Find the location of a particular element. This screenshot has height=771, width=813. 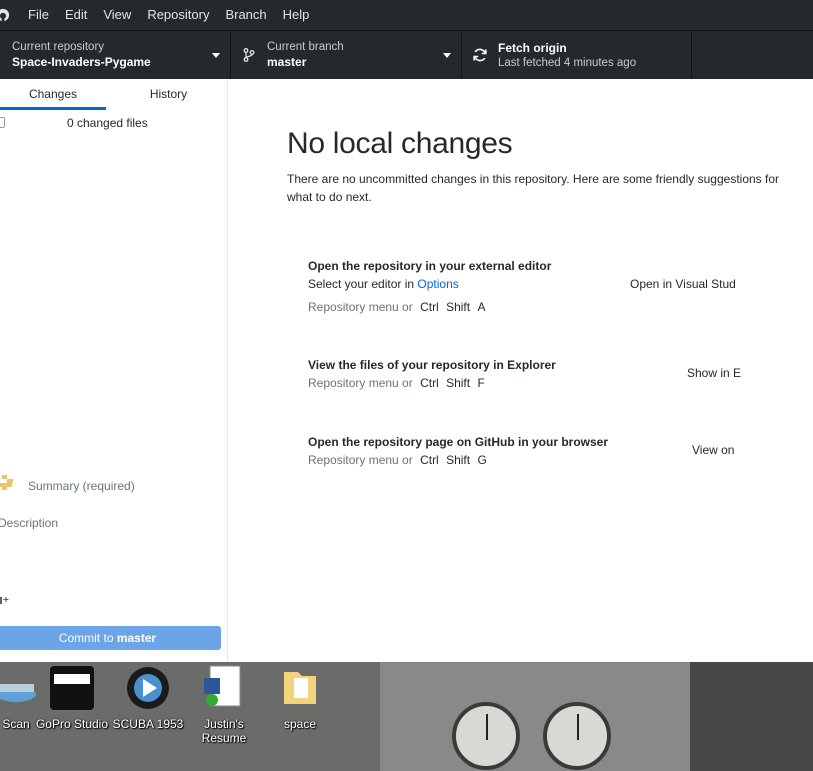

github-logo-icon is located at coordinates (5, 15).